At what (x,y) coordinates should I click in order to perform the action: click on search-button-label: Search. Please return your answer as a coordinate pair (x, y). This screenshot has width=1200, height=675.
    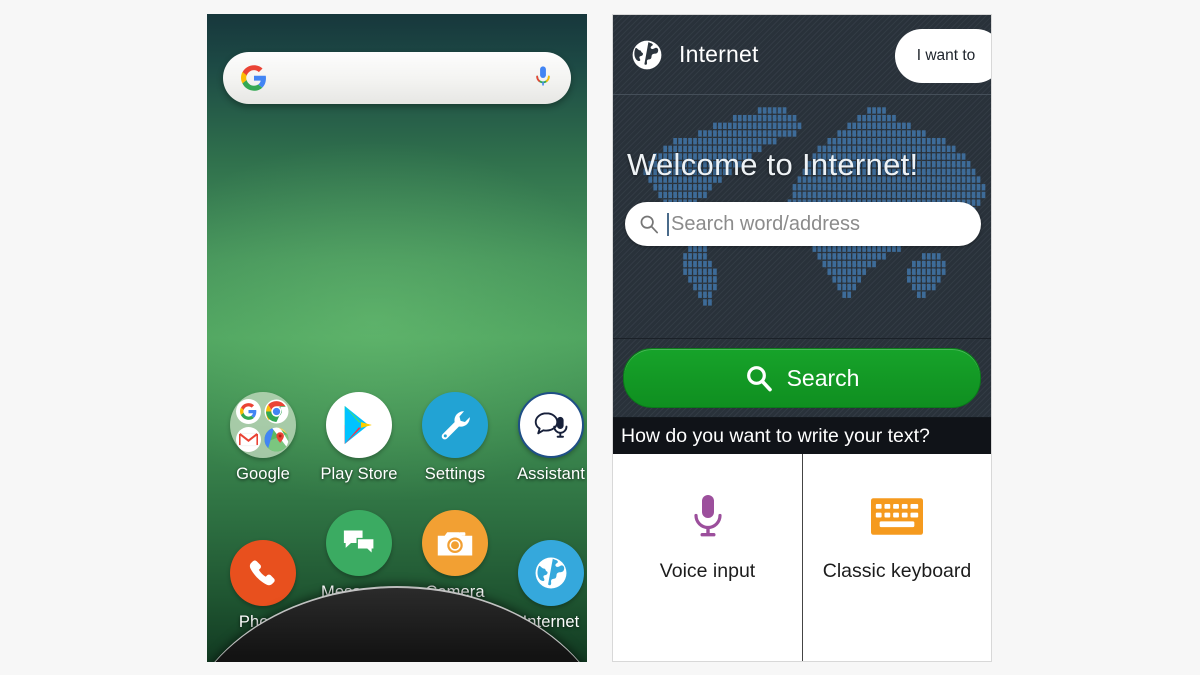
    Looking at the image, I should click on (823, 377).